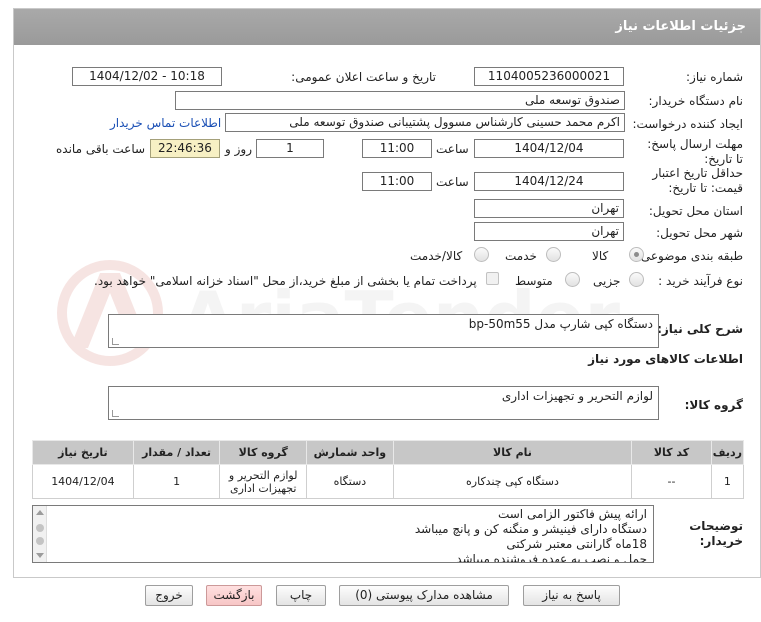 This screenshot has width=761, height=622. I want to click on cell-unit: دستگاه, so click(350, 481).